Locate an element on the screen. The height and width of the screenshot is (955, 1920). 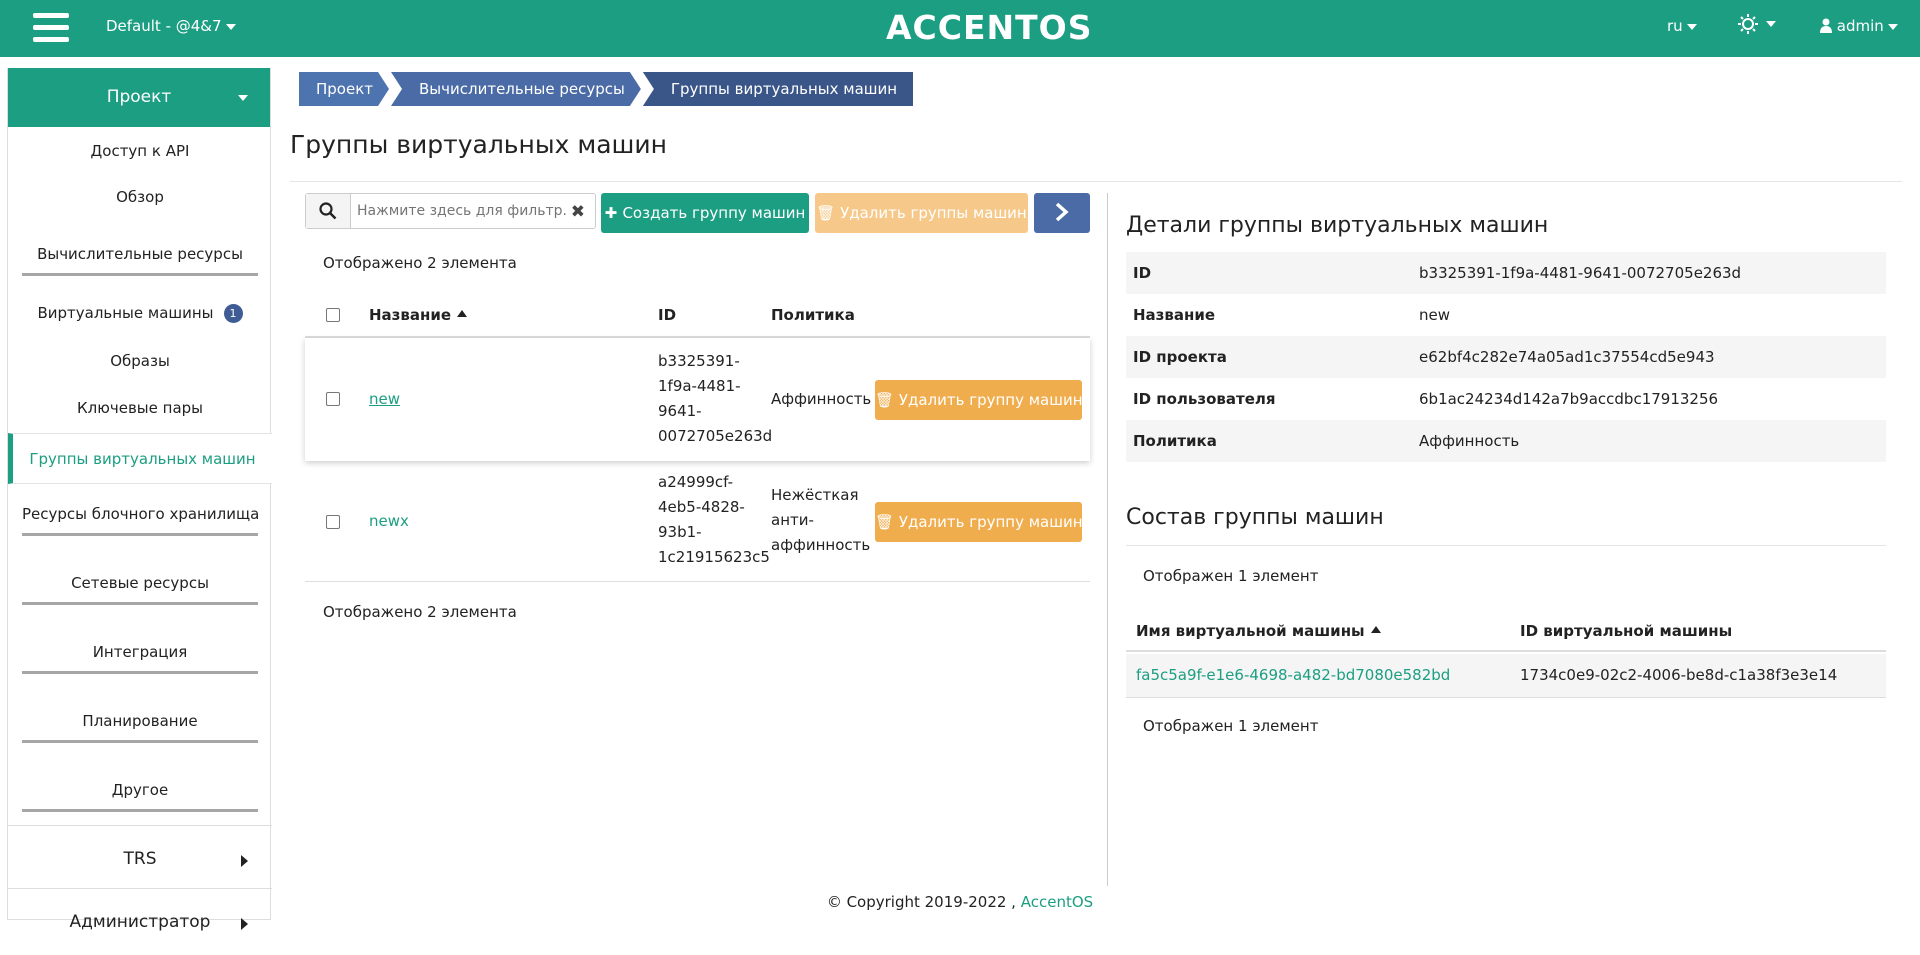
column-name-header: Название is located at coordinates (418, 315).